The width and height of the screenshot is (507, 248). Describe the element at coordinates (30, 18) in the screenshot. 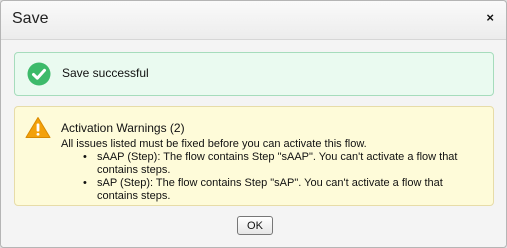

I see `dialog-title: Save` at that location.